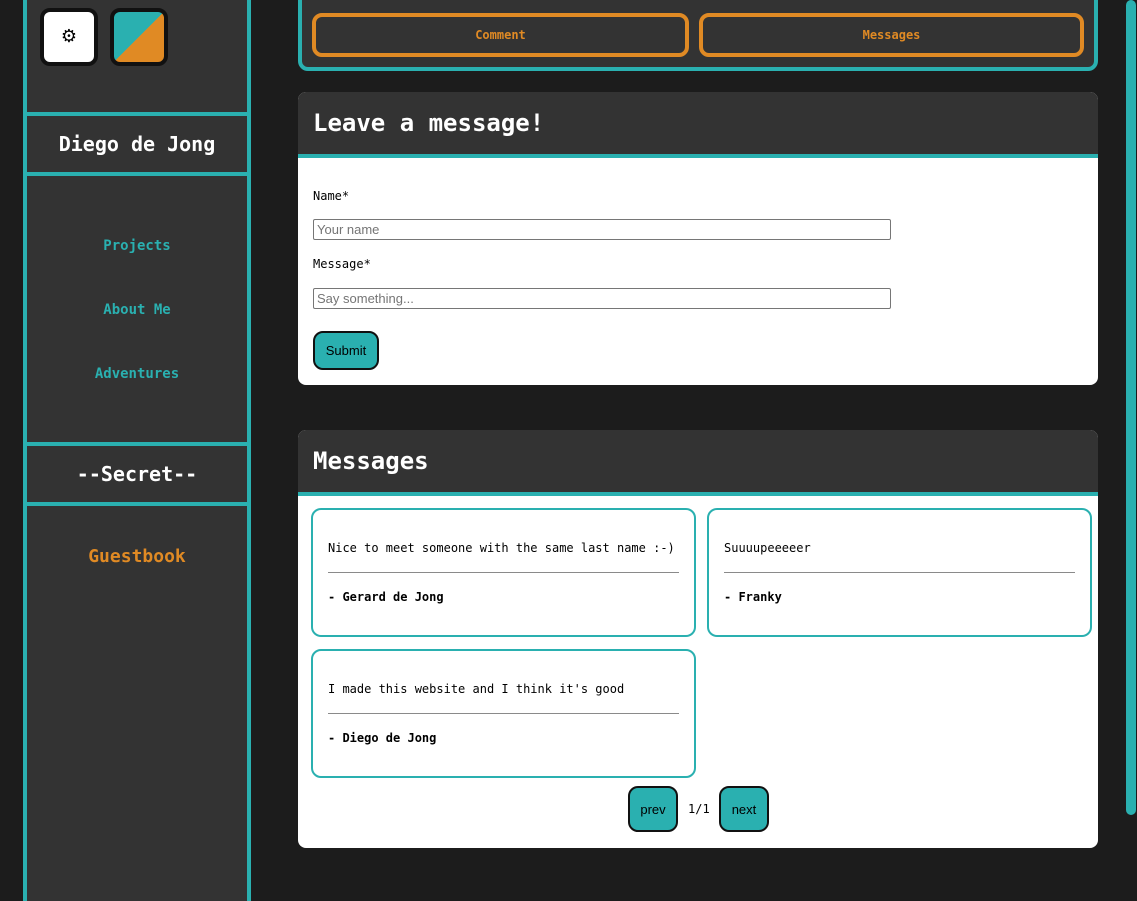 This screenshot has width=1137, height=901. I want to click on name-label: Name*, so click(331, 196).